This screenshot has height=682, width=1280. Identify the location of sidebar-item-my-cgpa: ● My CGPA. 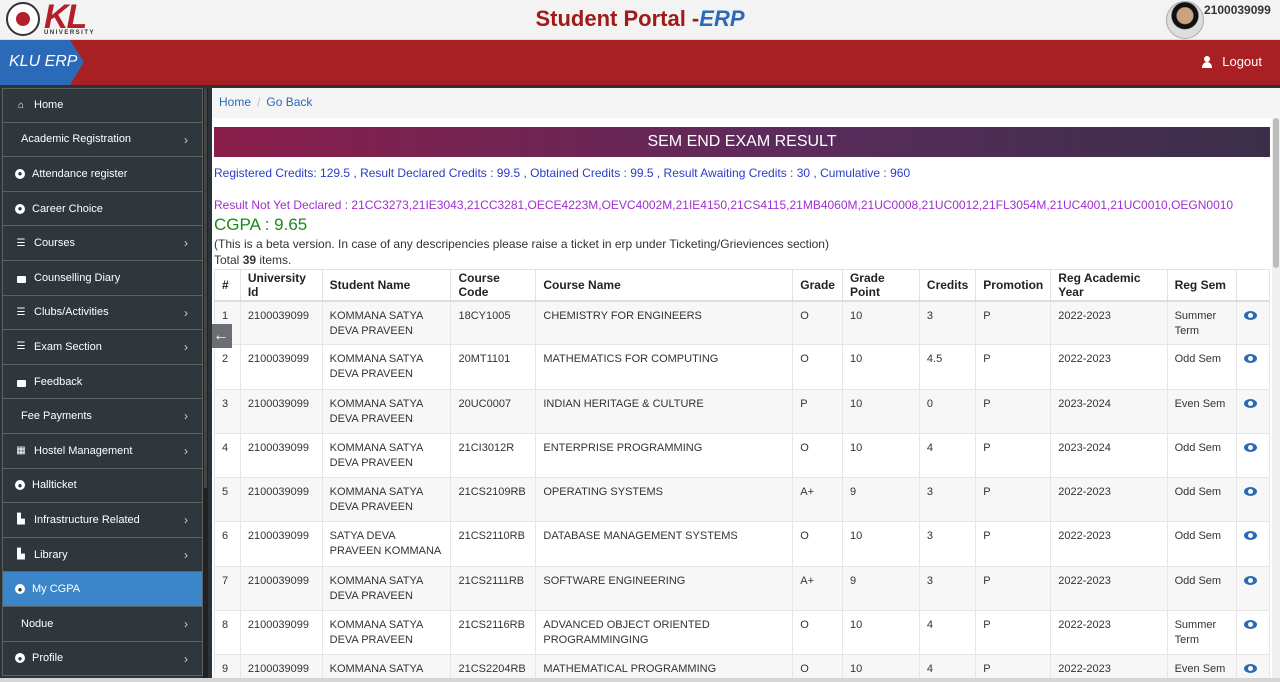
(102, 589).